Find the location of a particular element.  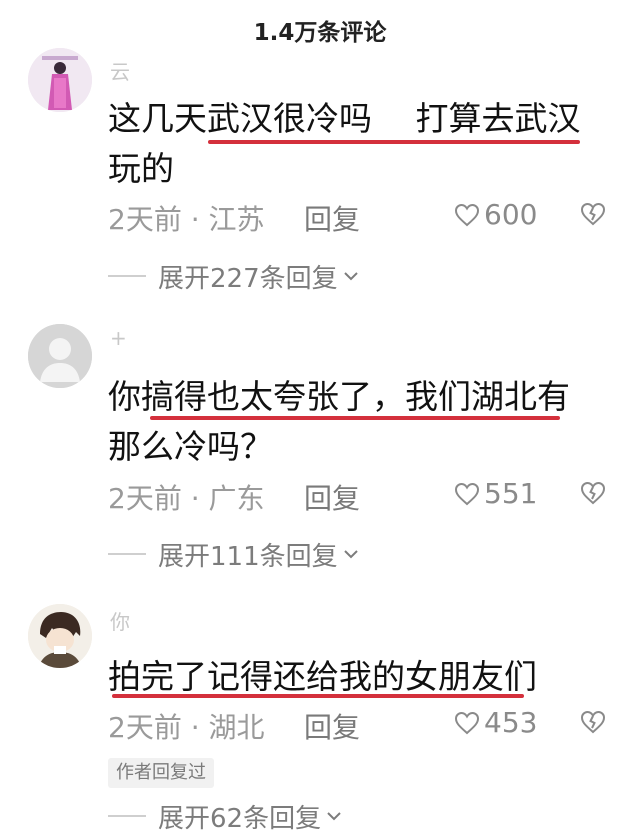

comment-meta: 2天前 · 江苏 回复 600 is located at coordinates (363, 218).